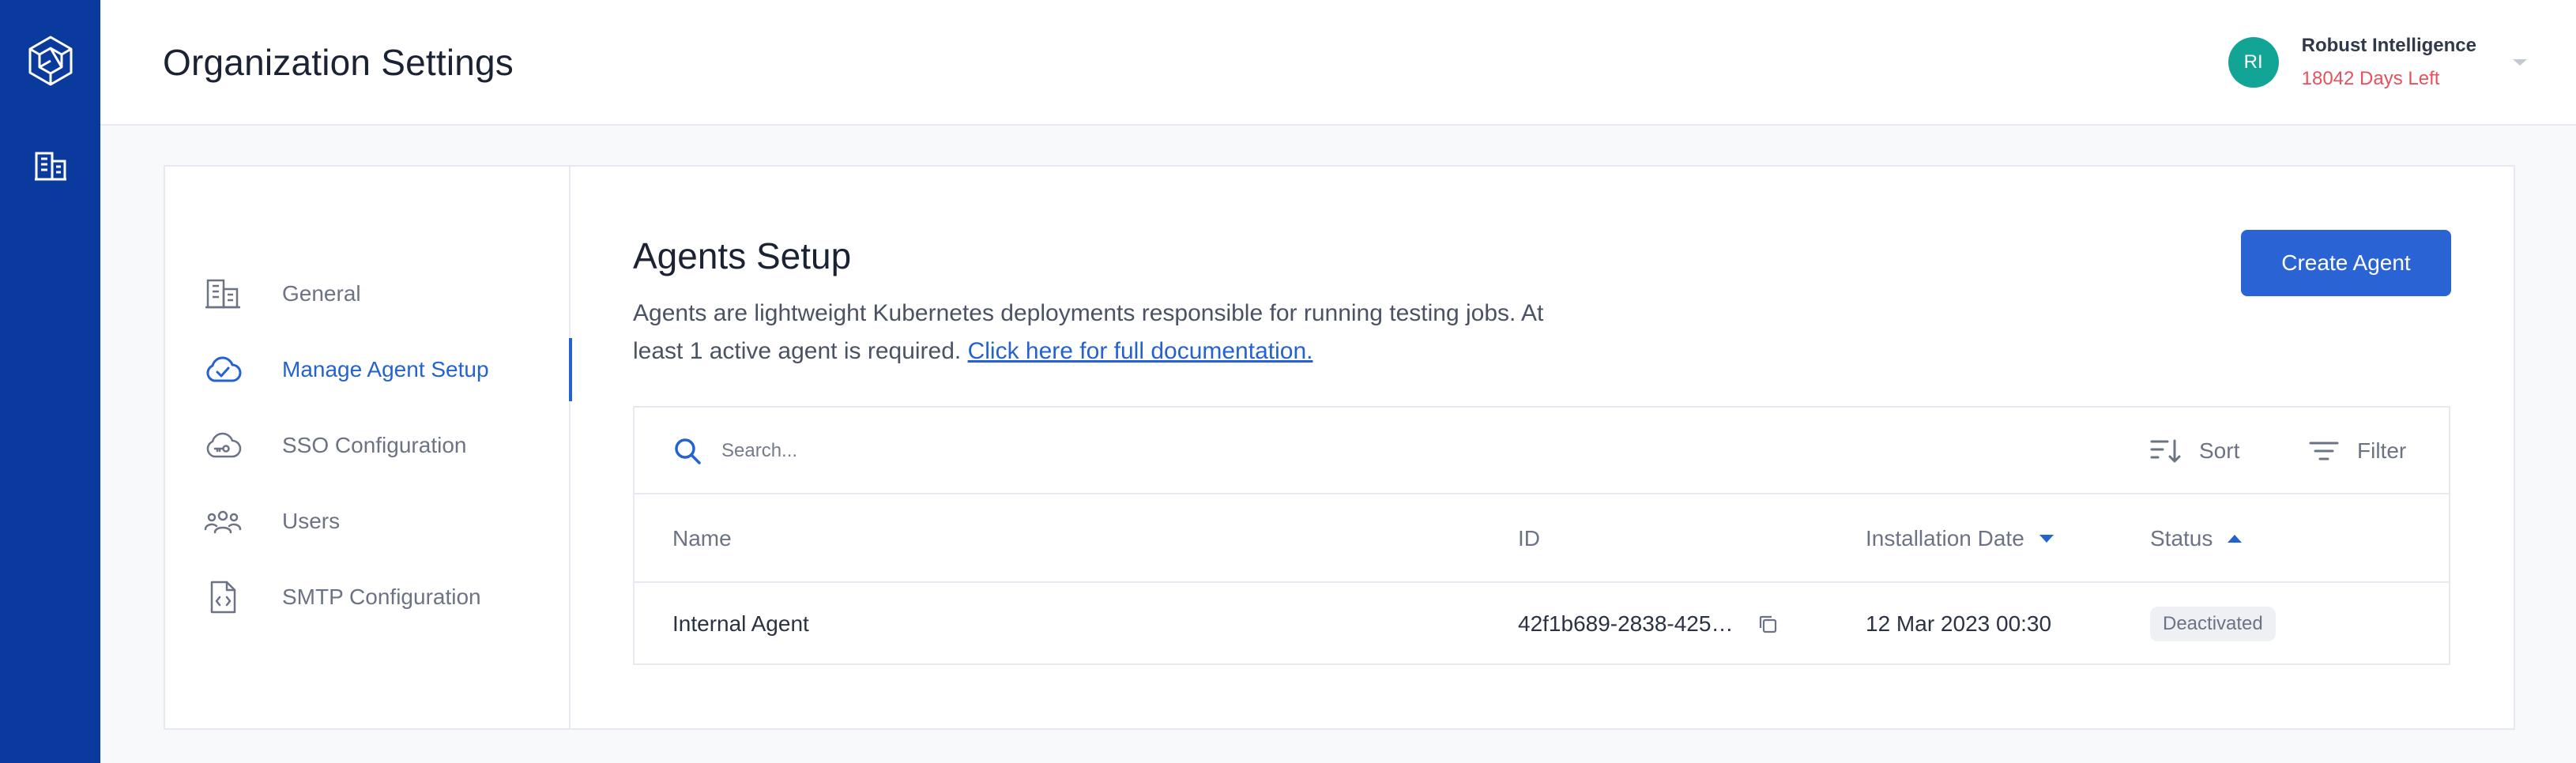 Image resolution: width=2576 pixels, height=763 pixels. Describe the element at coordinates (2346, 263) in the screenshot. I see `create-agent-button: Create Agent` at that location.